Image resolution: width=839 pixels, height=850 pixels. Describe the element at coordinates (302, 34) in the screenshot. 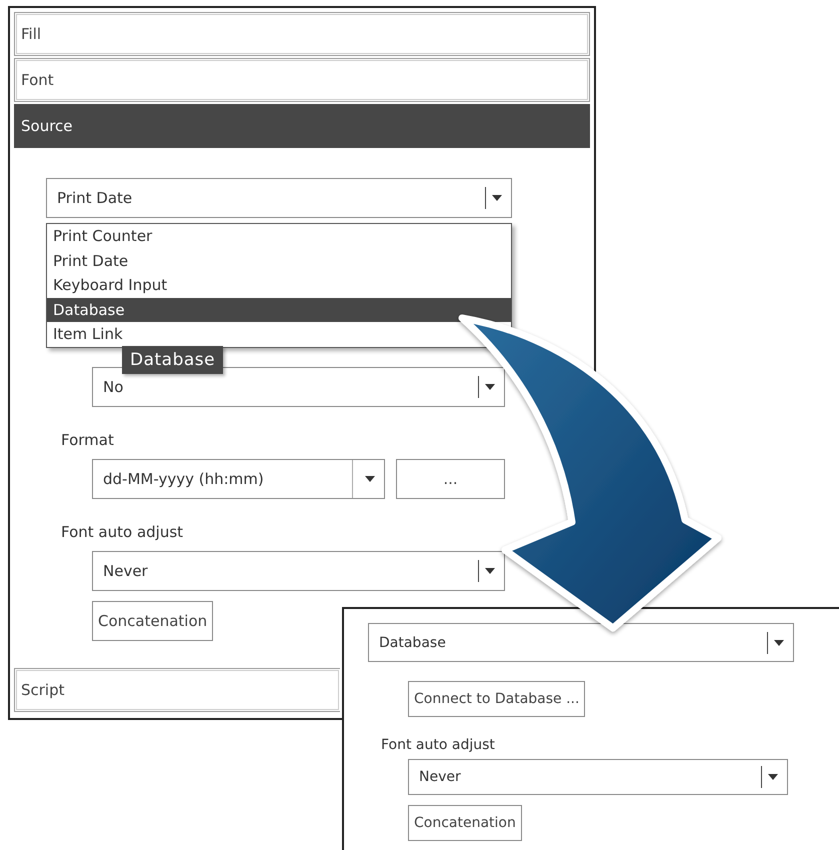

I see `section-header: Fill` at that location.